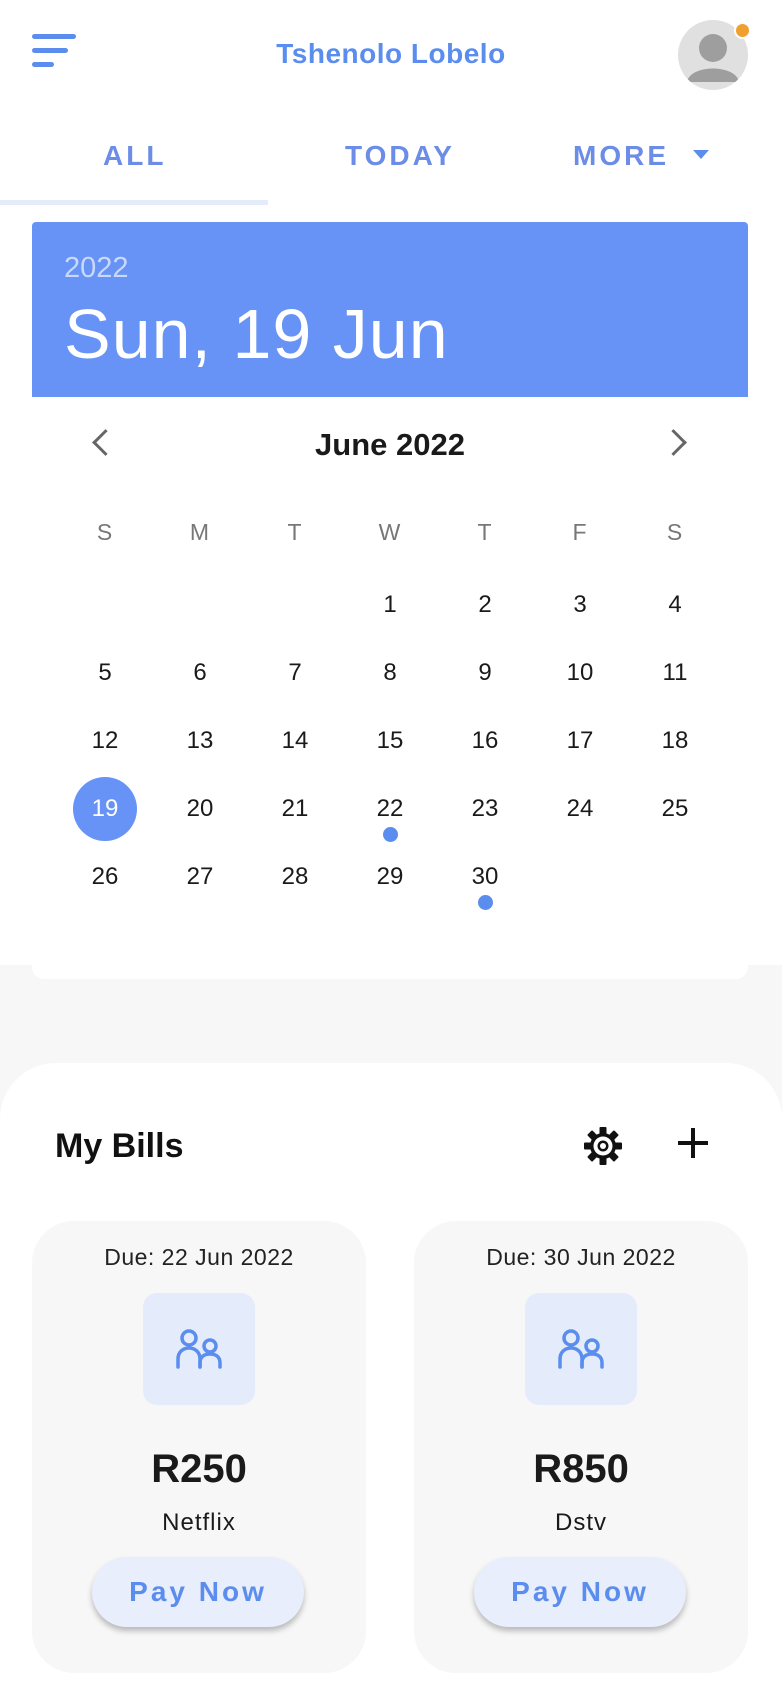  Describe the element at coordinates (295, 673) in the screenshot. I see `calendar-day: 7` at that location.